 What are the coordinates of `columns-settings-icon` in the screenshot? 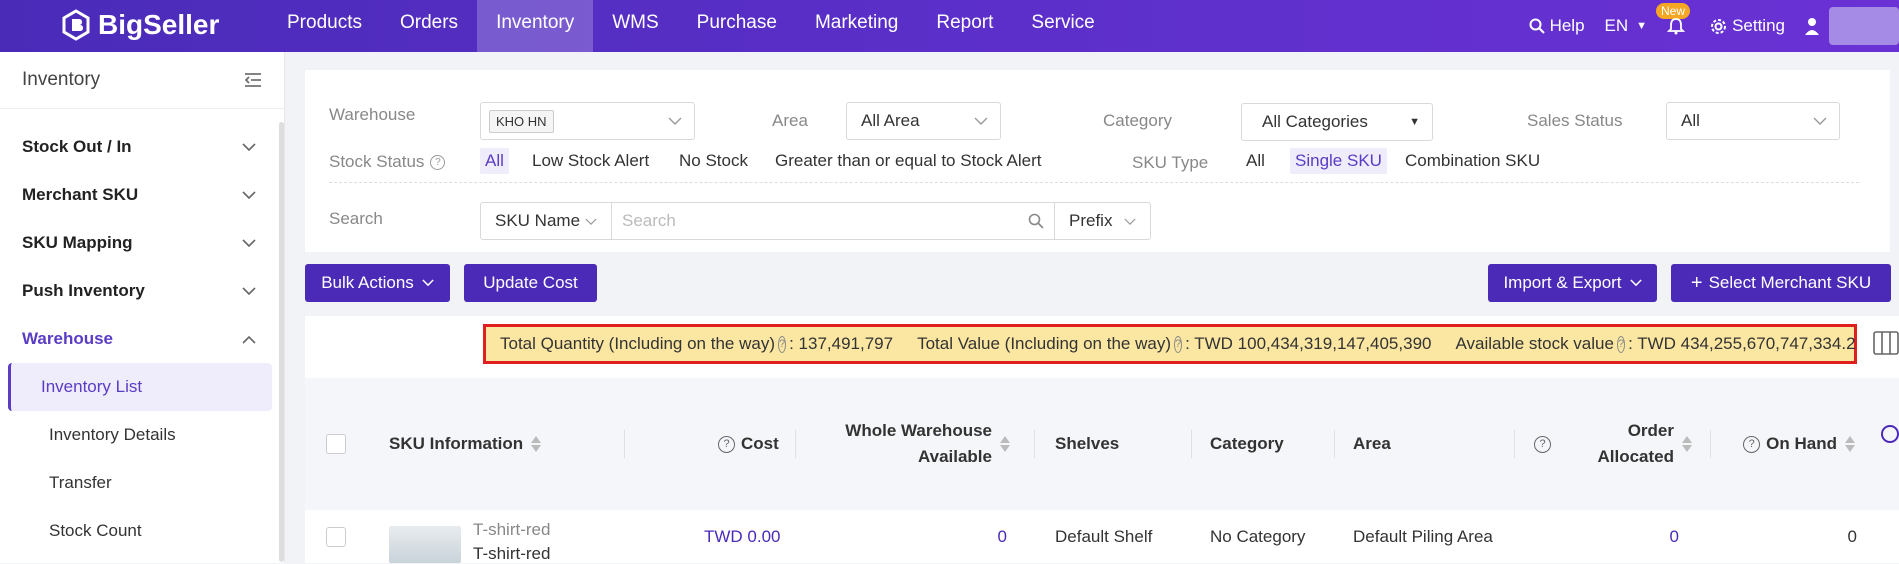 It's located at (1886, 343).